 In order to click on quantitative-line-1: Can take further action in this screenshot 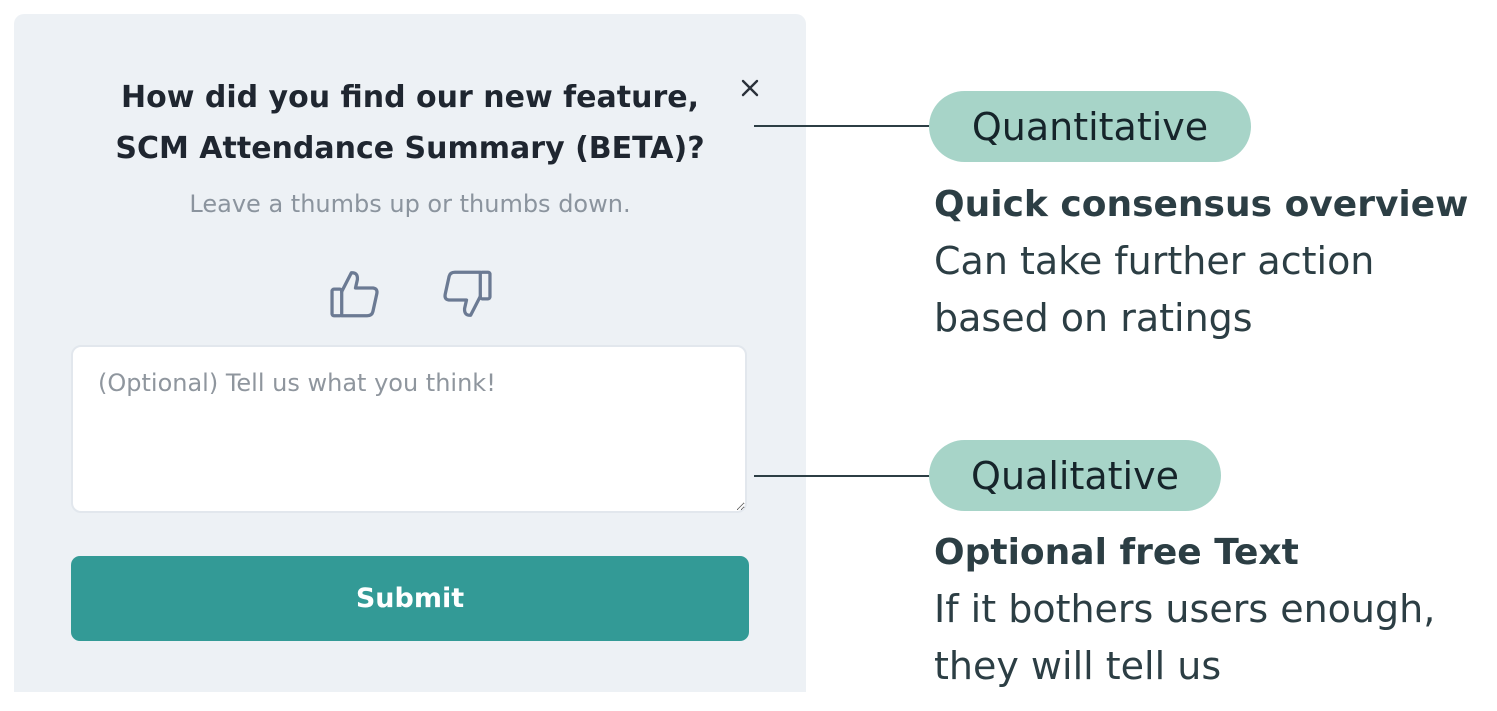, I will do `click(1154, 261)`.